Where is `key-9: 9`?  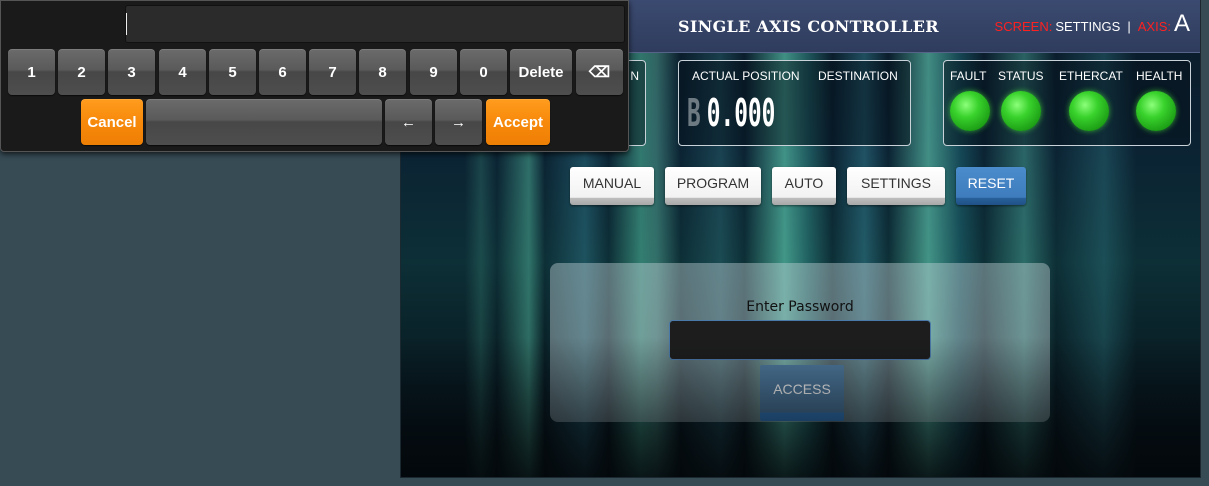
key-9: 9 is located at coordinates (433, 72).